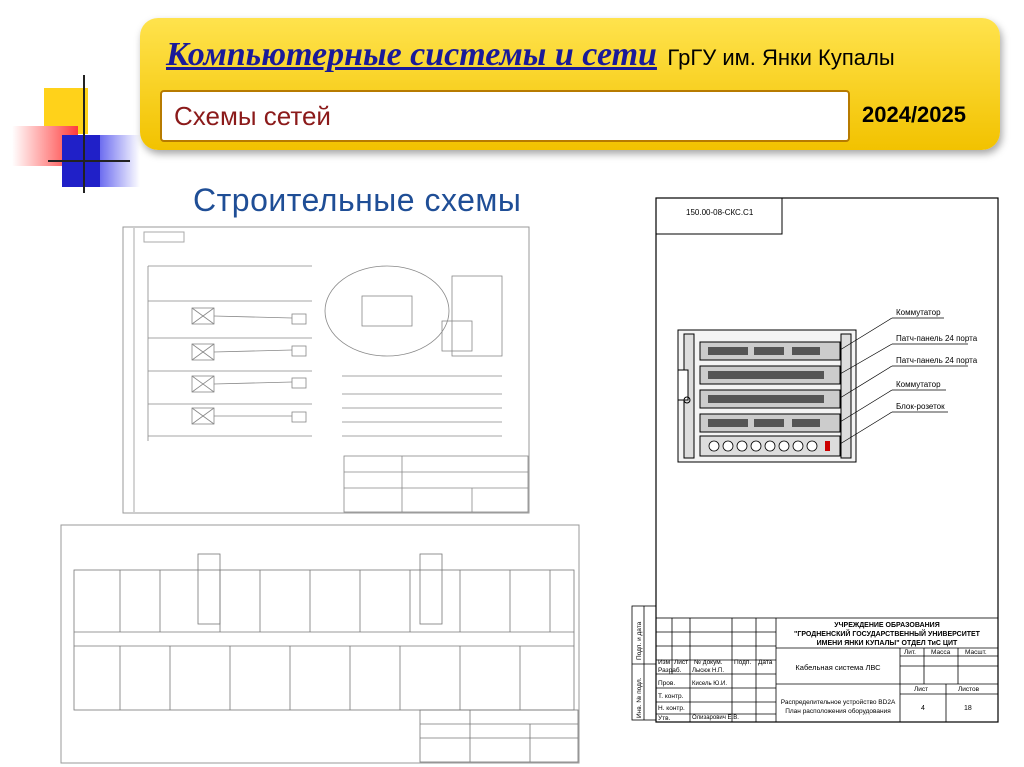 The width and height of the screenshot is (1024, 767). Describe the element at coordinates (671, 696) in the screenshot. I see `stamp-tkontr: Т. контр.` at that location.